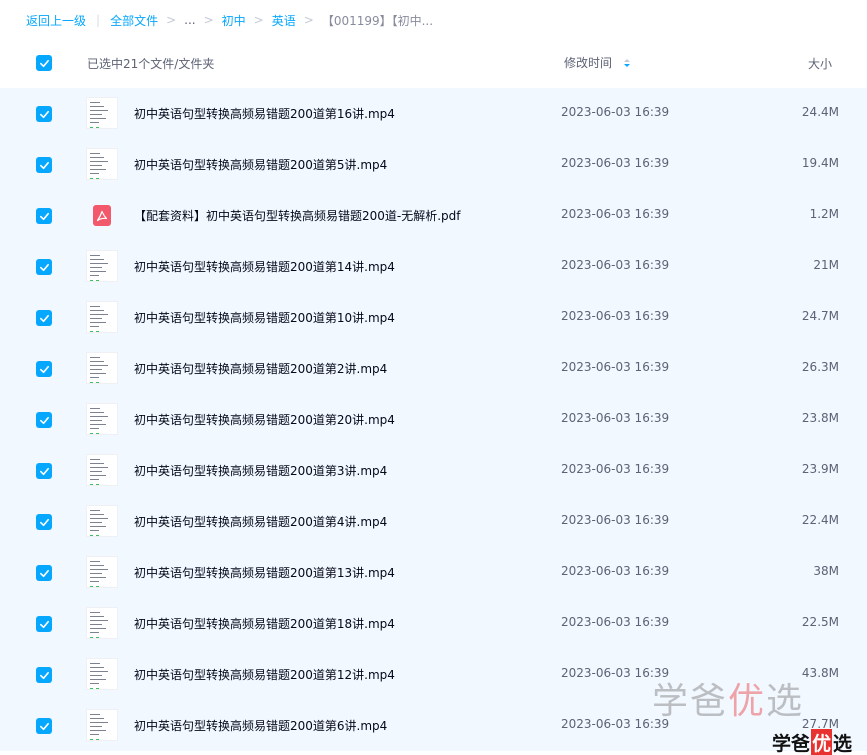 This screenshot has width=867, height=755. Describe the element at coordinates (264, 623) in the screenshot. I see `file-name: 初中英语句型转换高频易错题200道第18讲.mp4` at that location.